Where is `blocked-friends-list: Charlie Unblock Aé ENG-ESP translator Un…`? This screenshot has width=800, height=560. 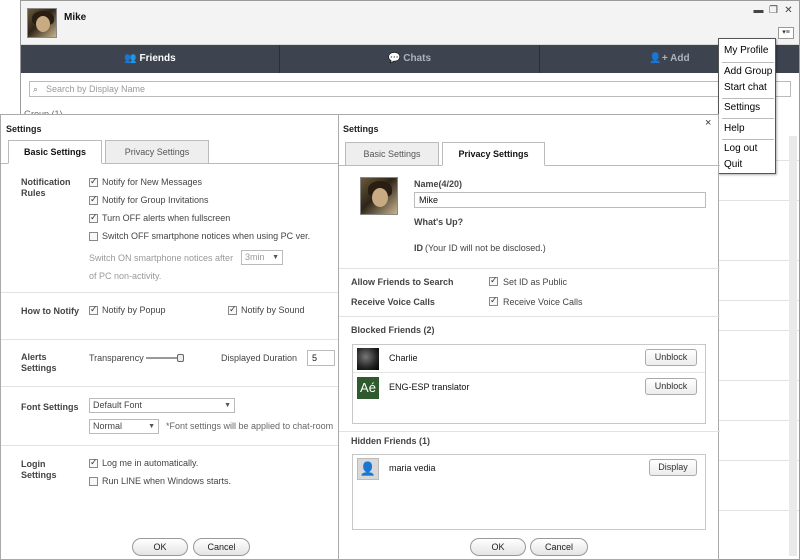 blocked-friends-list: Charlie Unblock Aé ENG-ESP translator Un… is located at coordinates (529, 384).